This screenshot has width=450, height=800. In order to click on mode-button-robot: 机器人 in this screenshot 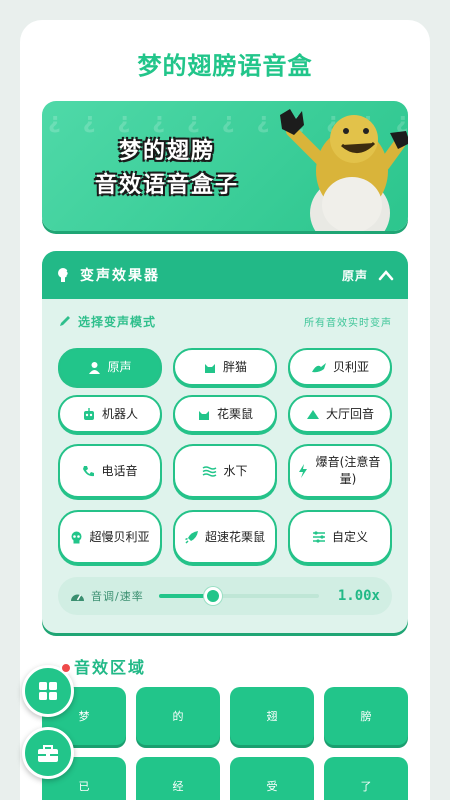, I will do `click(110, 414)`.